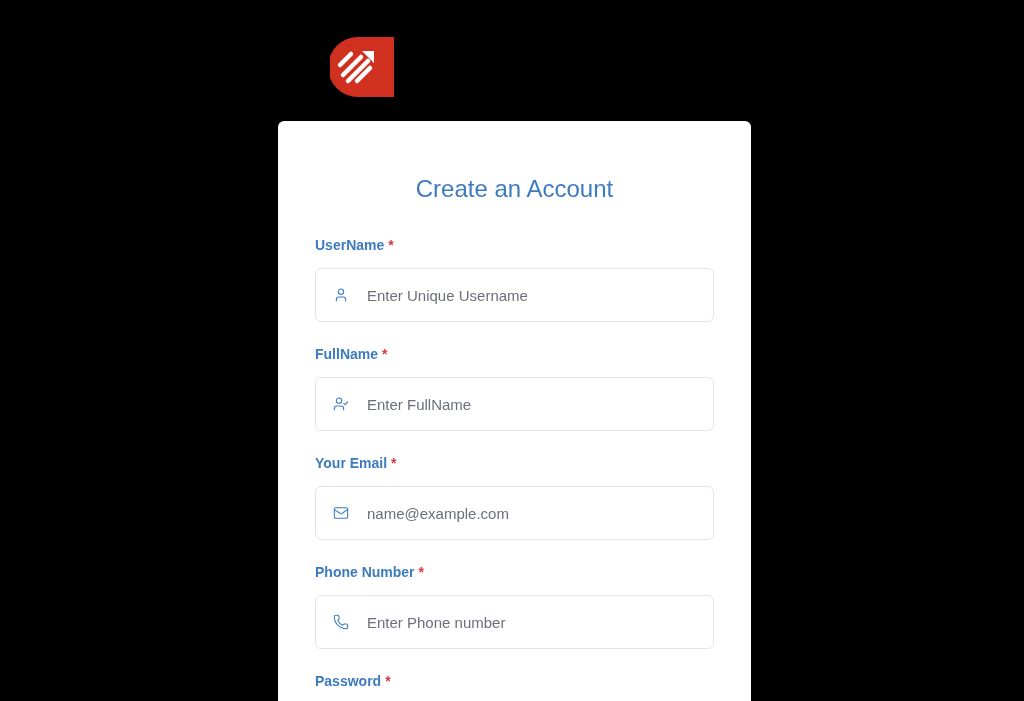 This screenshot has height=701, width=1024. Describe the element at coordinates (348, 681) in the screenshot. I see `field-label: Password` at that location.